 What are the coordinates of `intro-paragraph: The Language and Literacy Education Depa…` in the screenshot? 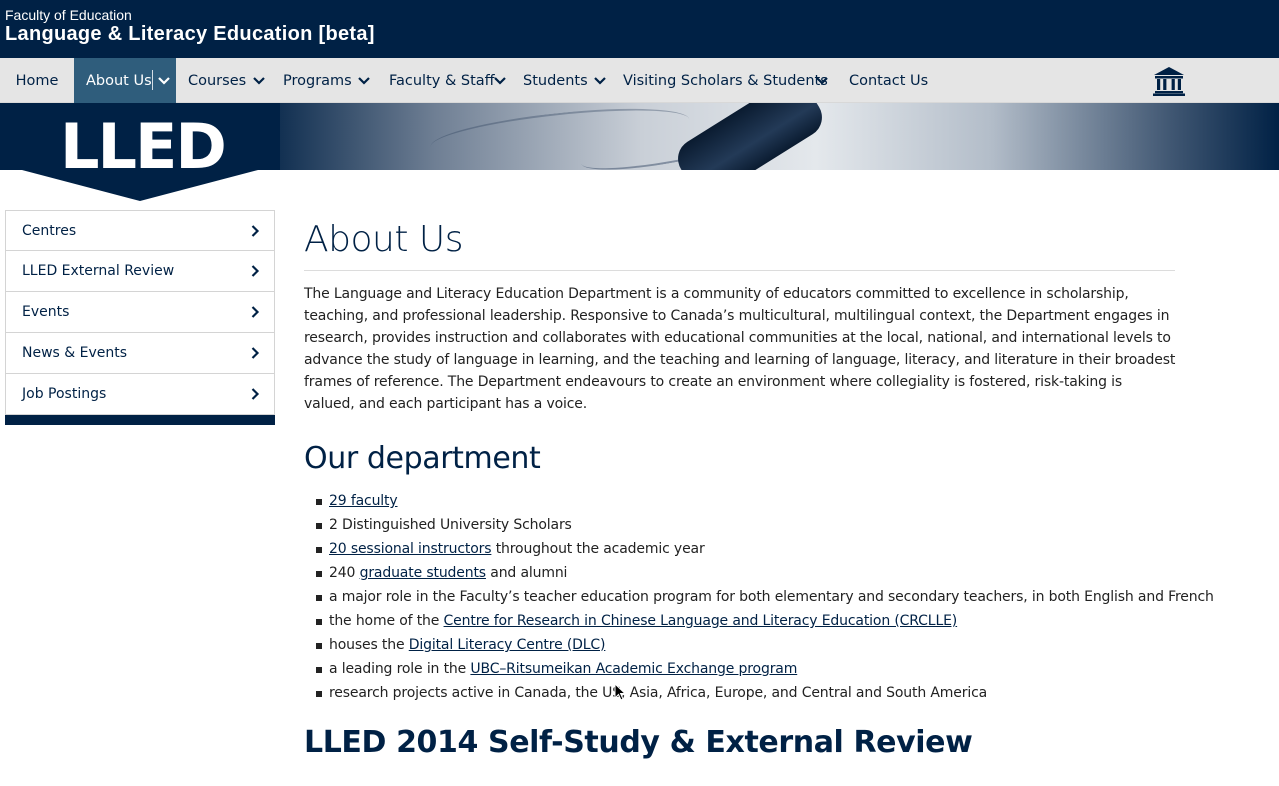 It's located at (740, 349).